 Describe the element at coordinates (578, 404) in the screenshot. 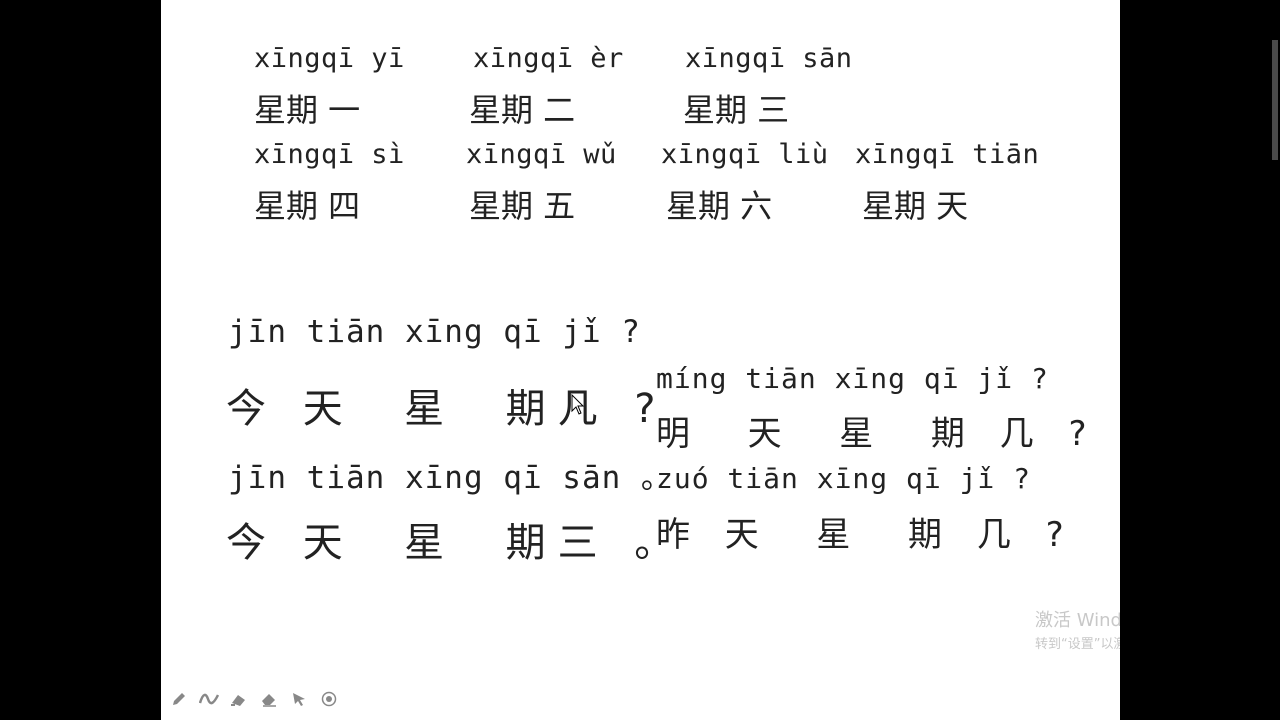

I see `mouse-cursor-icon` at that location.